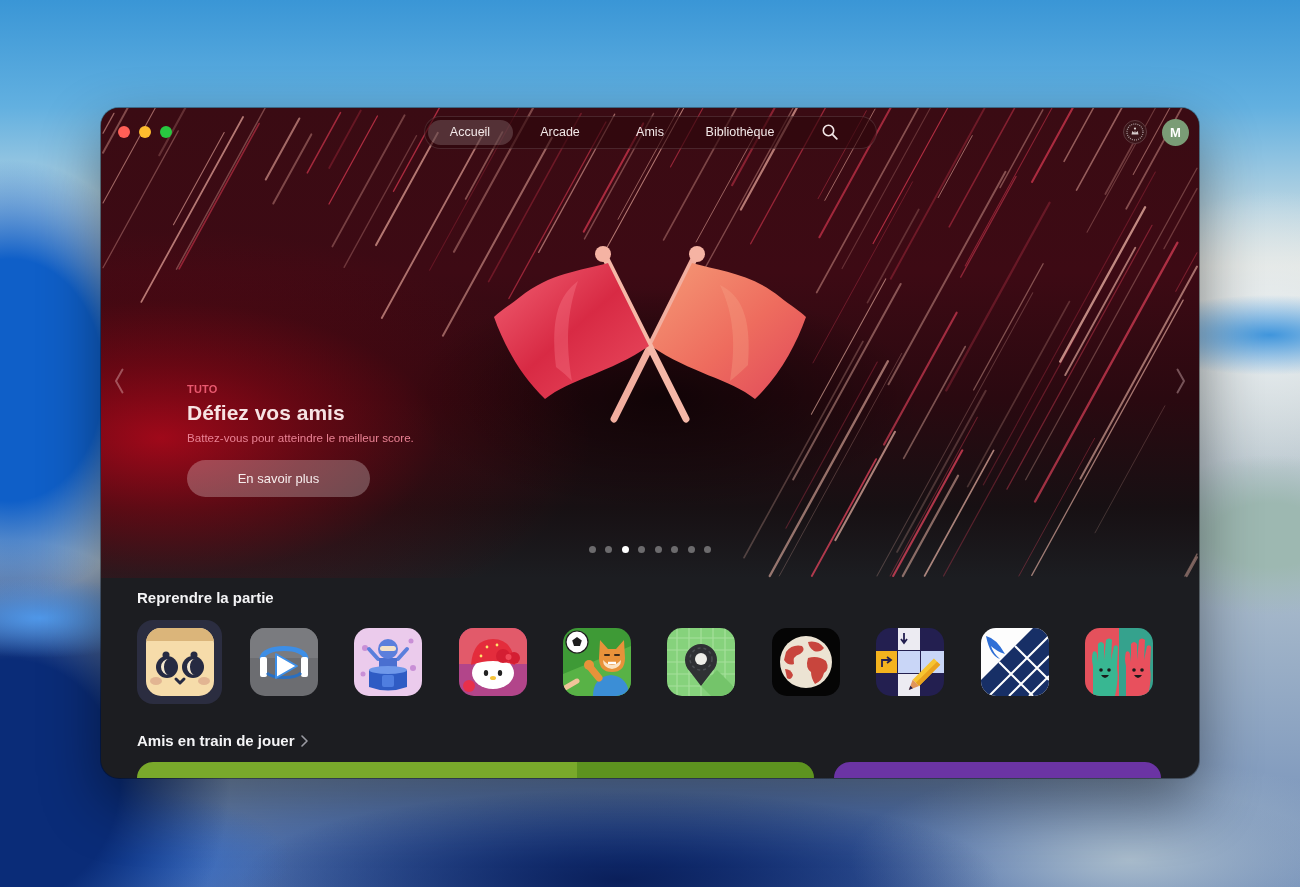 The width and height of the screenshot is (1300, 887). Describe the element at coordinates (300, 437) in the screenshot. I see `hero-subtitle: Battez-vous pour atteindre le meilleur score.` at that location.